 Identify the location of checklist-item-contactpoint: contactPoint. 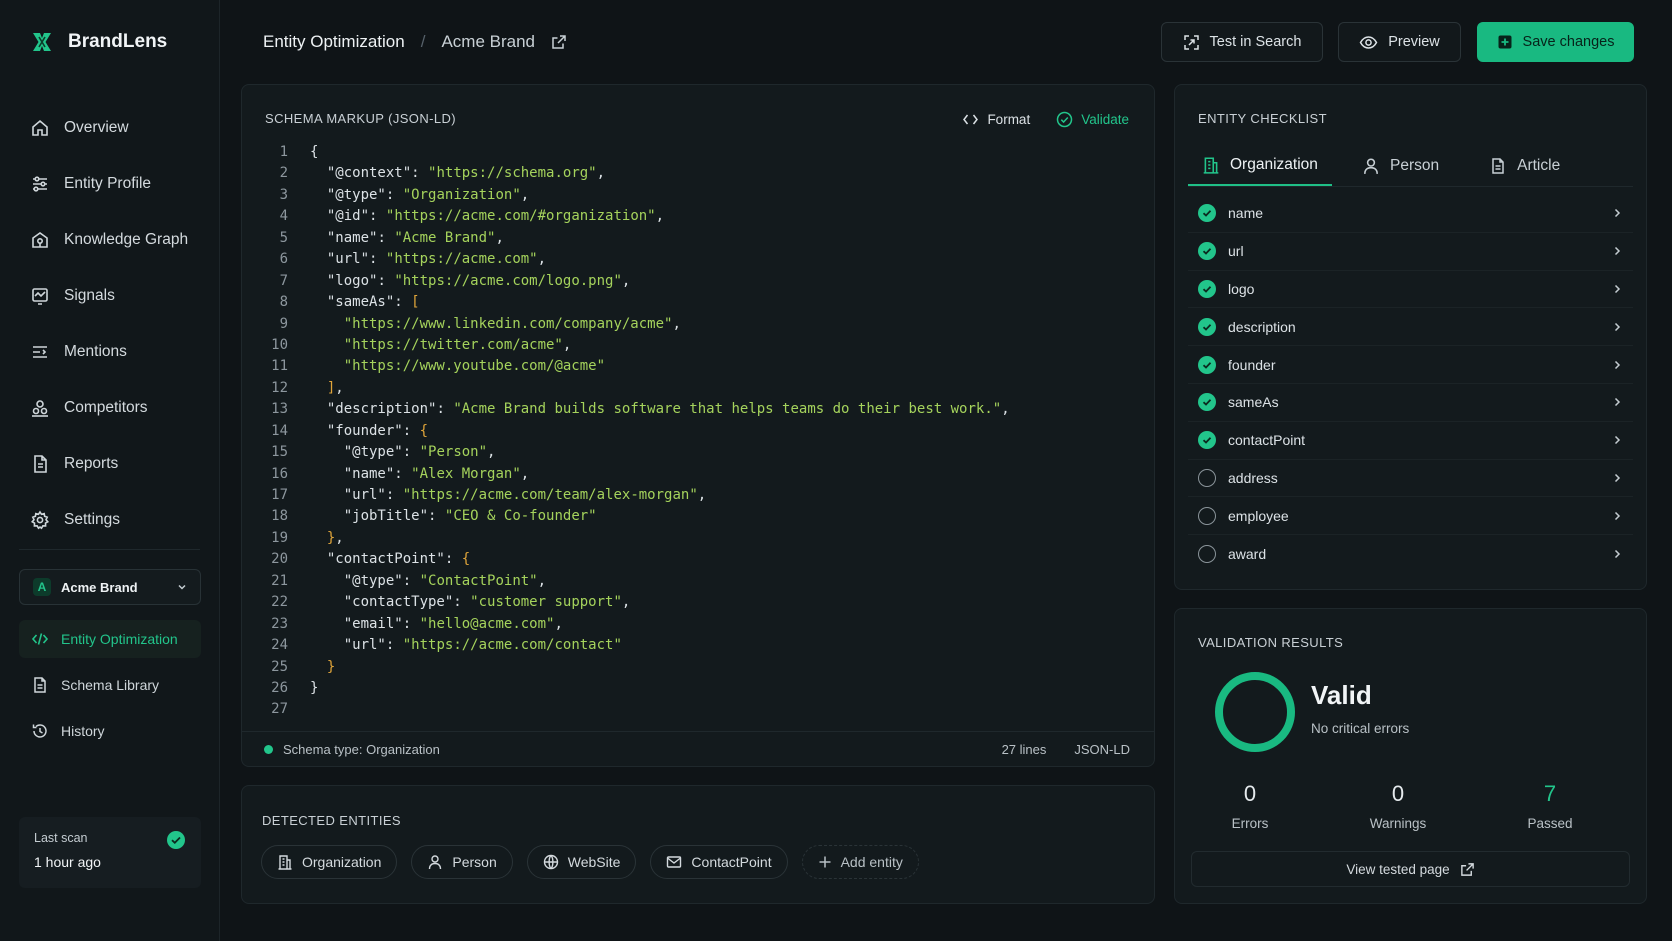
(1410, 441).